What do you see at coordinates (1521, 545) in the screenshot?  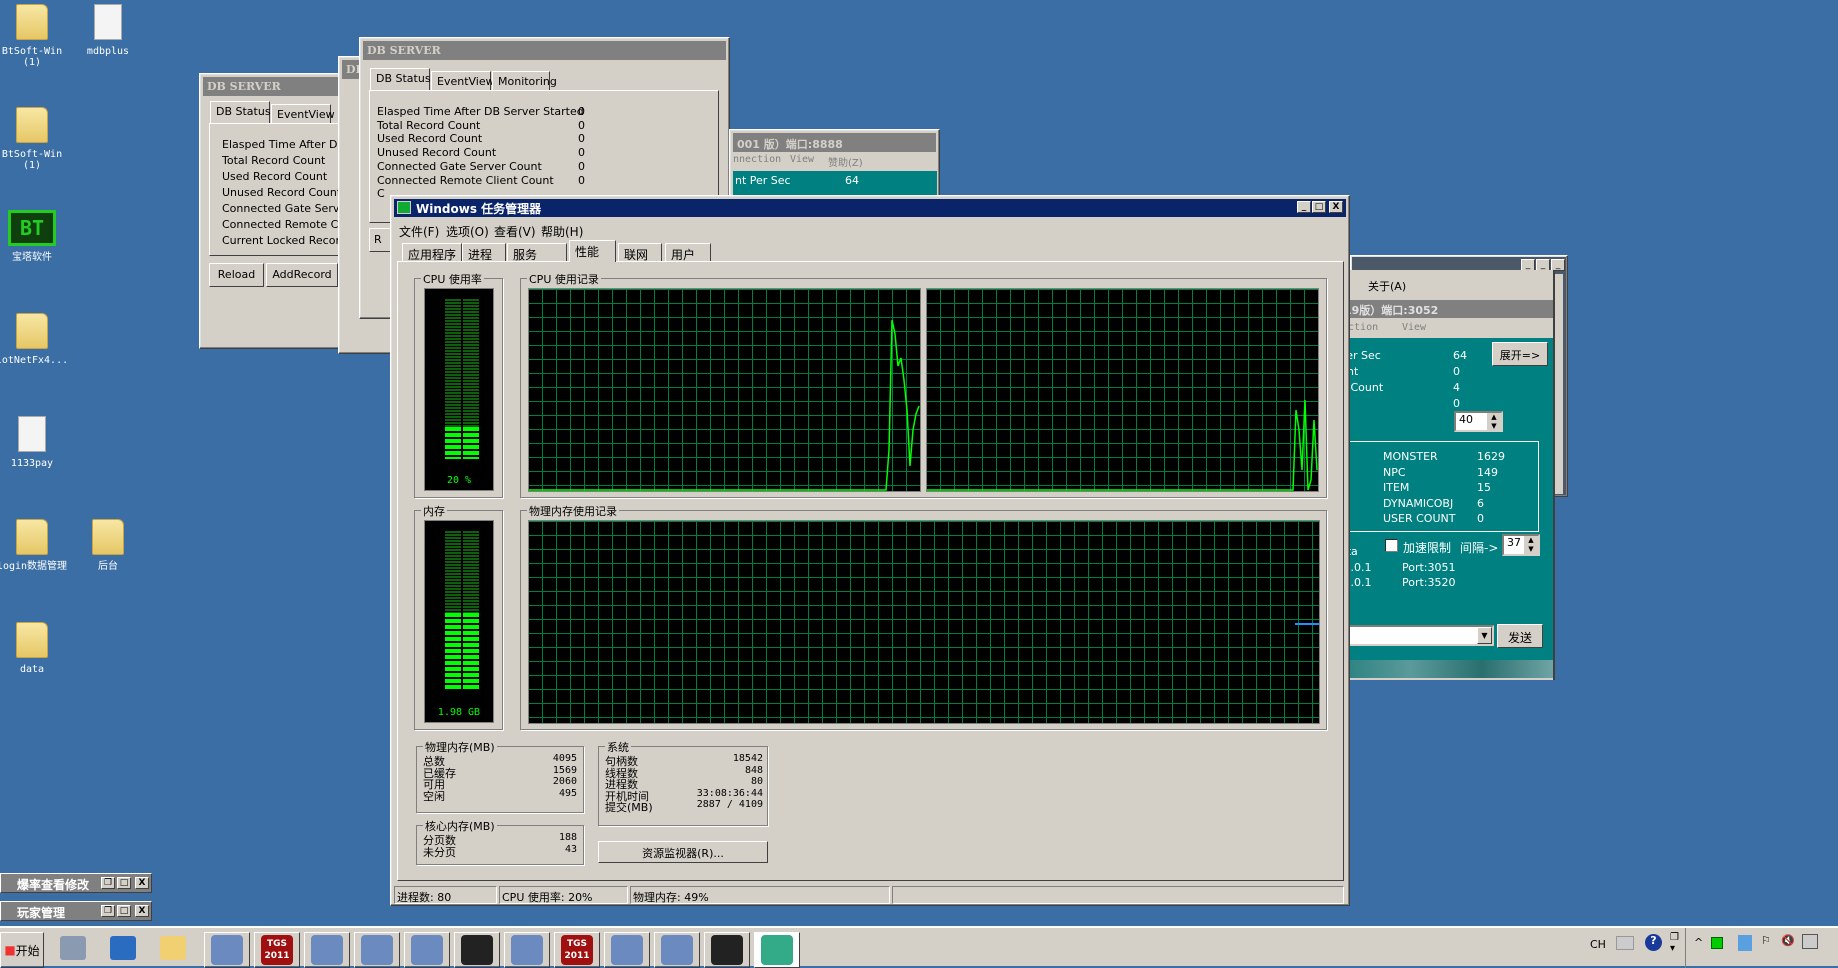 I see `interval-spinbox: 37 ▲ ▼` at bounding box center [1521, 545].